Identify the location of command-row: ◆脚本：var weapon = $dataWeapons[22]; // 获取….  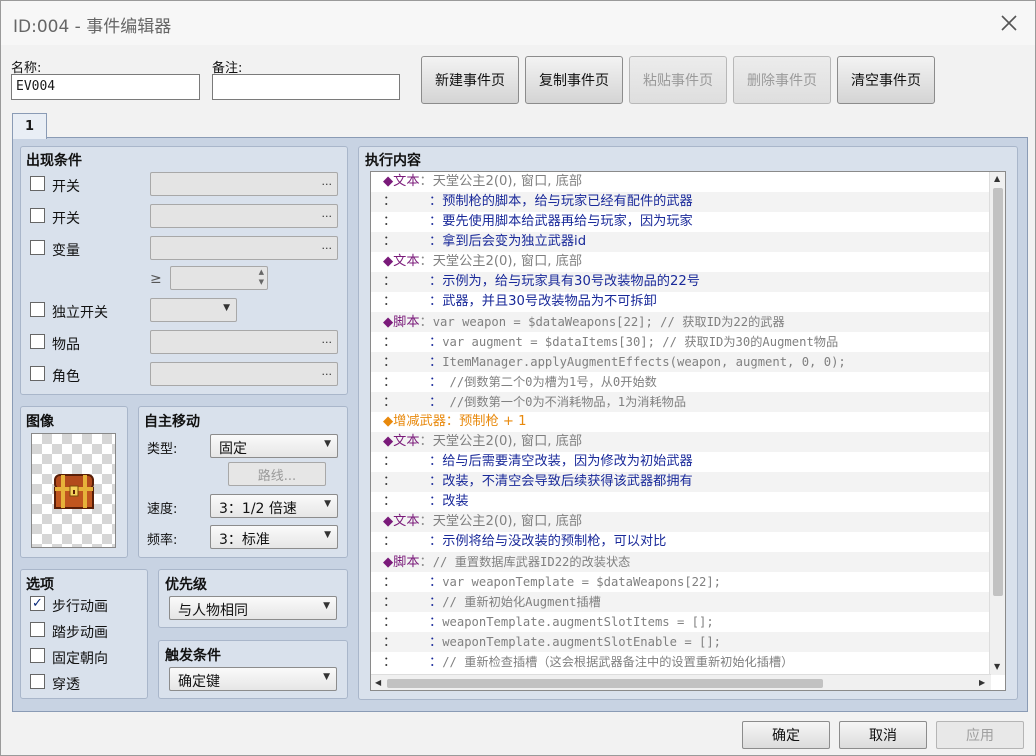
(681, 322).